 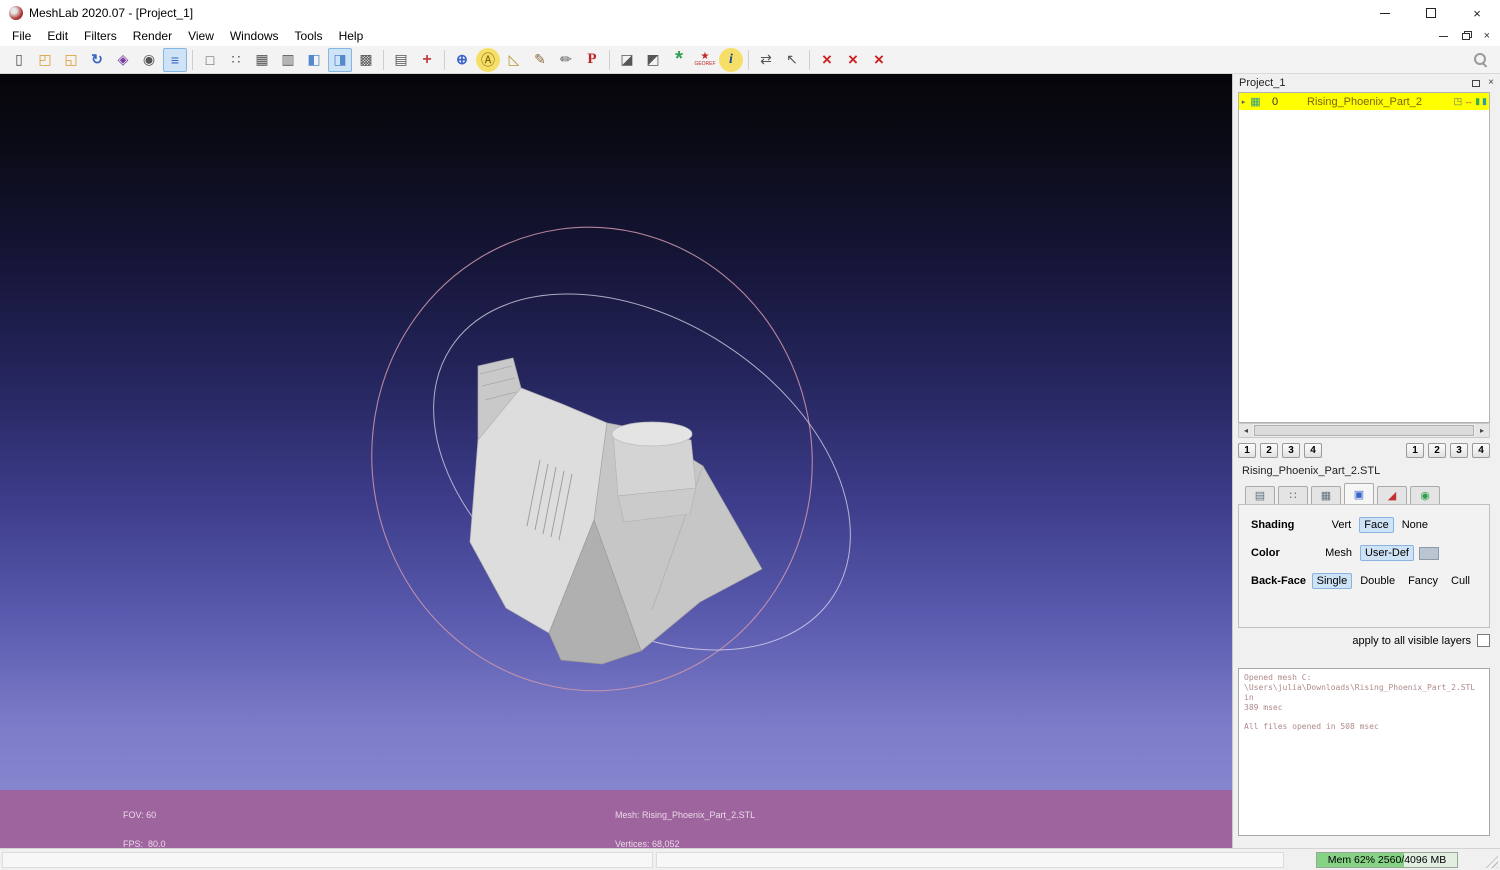 What do you see at coordinates (45, 60) in the screenshot?
I see `open-project-icon: ◰` at bounding box center [45, 60].